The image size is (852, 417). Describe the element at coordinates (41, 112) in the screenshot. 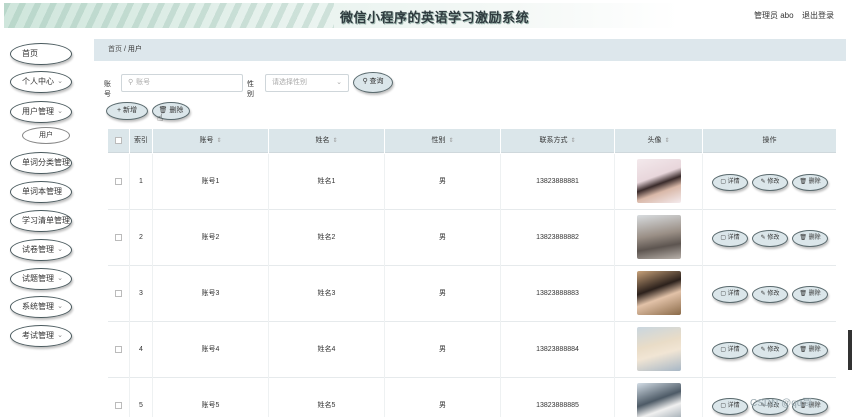

I see `sidebar-item-user-management: 用户管理 ⌄` at that location.